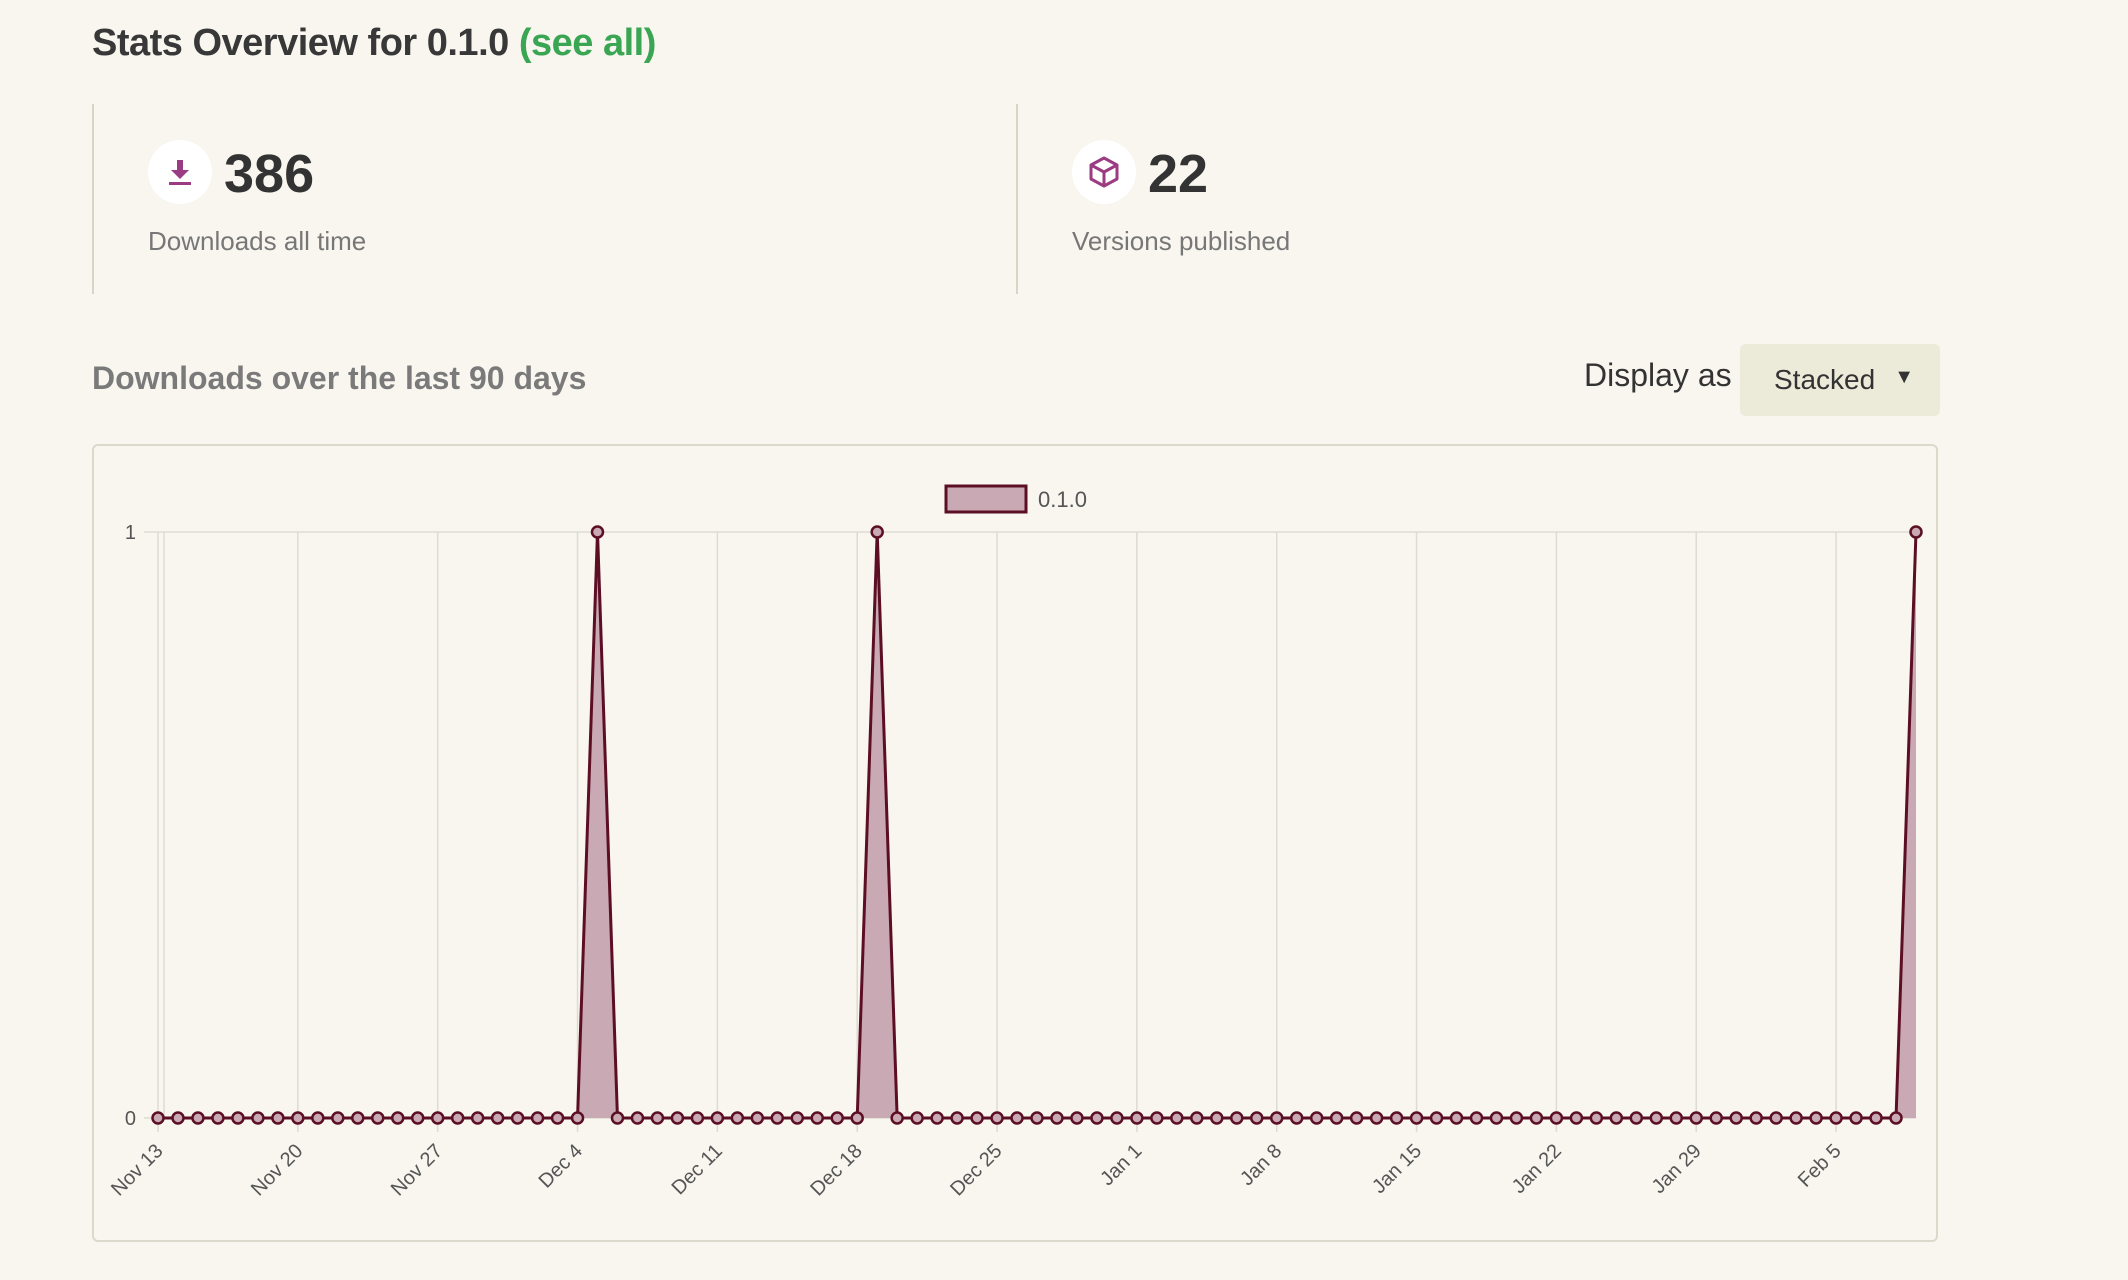 Image resolution: width=2128 pixels, height=1280 pixels. Describe the element at coordinates (588, 43) in the screenshot. I see `see-all-link: (see all)` at that location.